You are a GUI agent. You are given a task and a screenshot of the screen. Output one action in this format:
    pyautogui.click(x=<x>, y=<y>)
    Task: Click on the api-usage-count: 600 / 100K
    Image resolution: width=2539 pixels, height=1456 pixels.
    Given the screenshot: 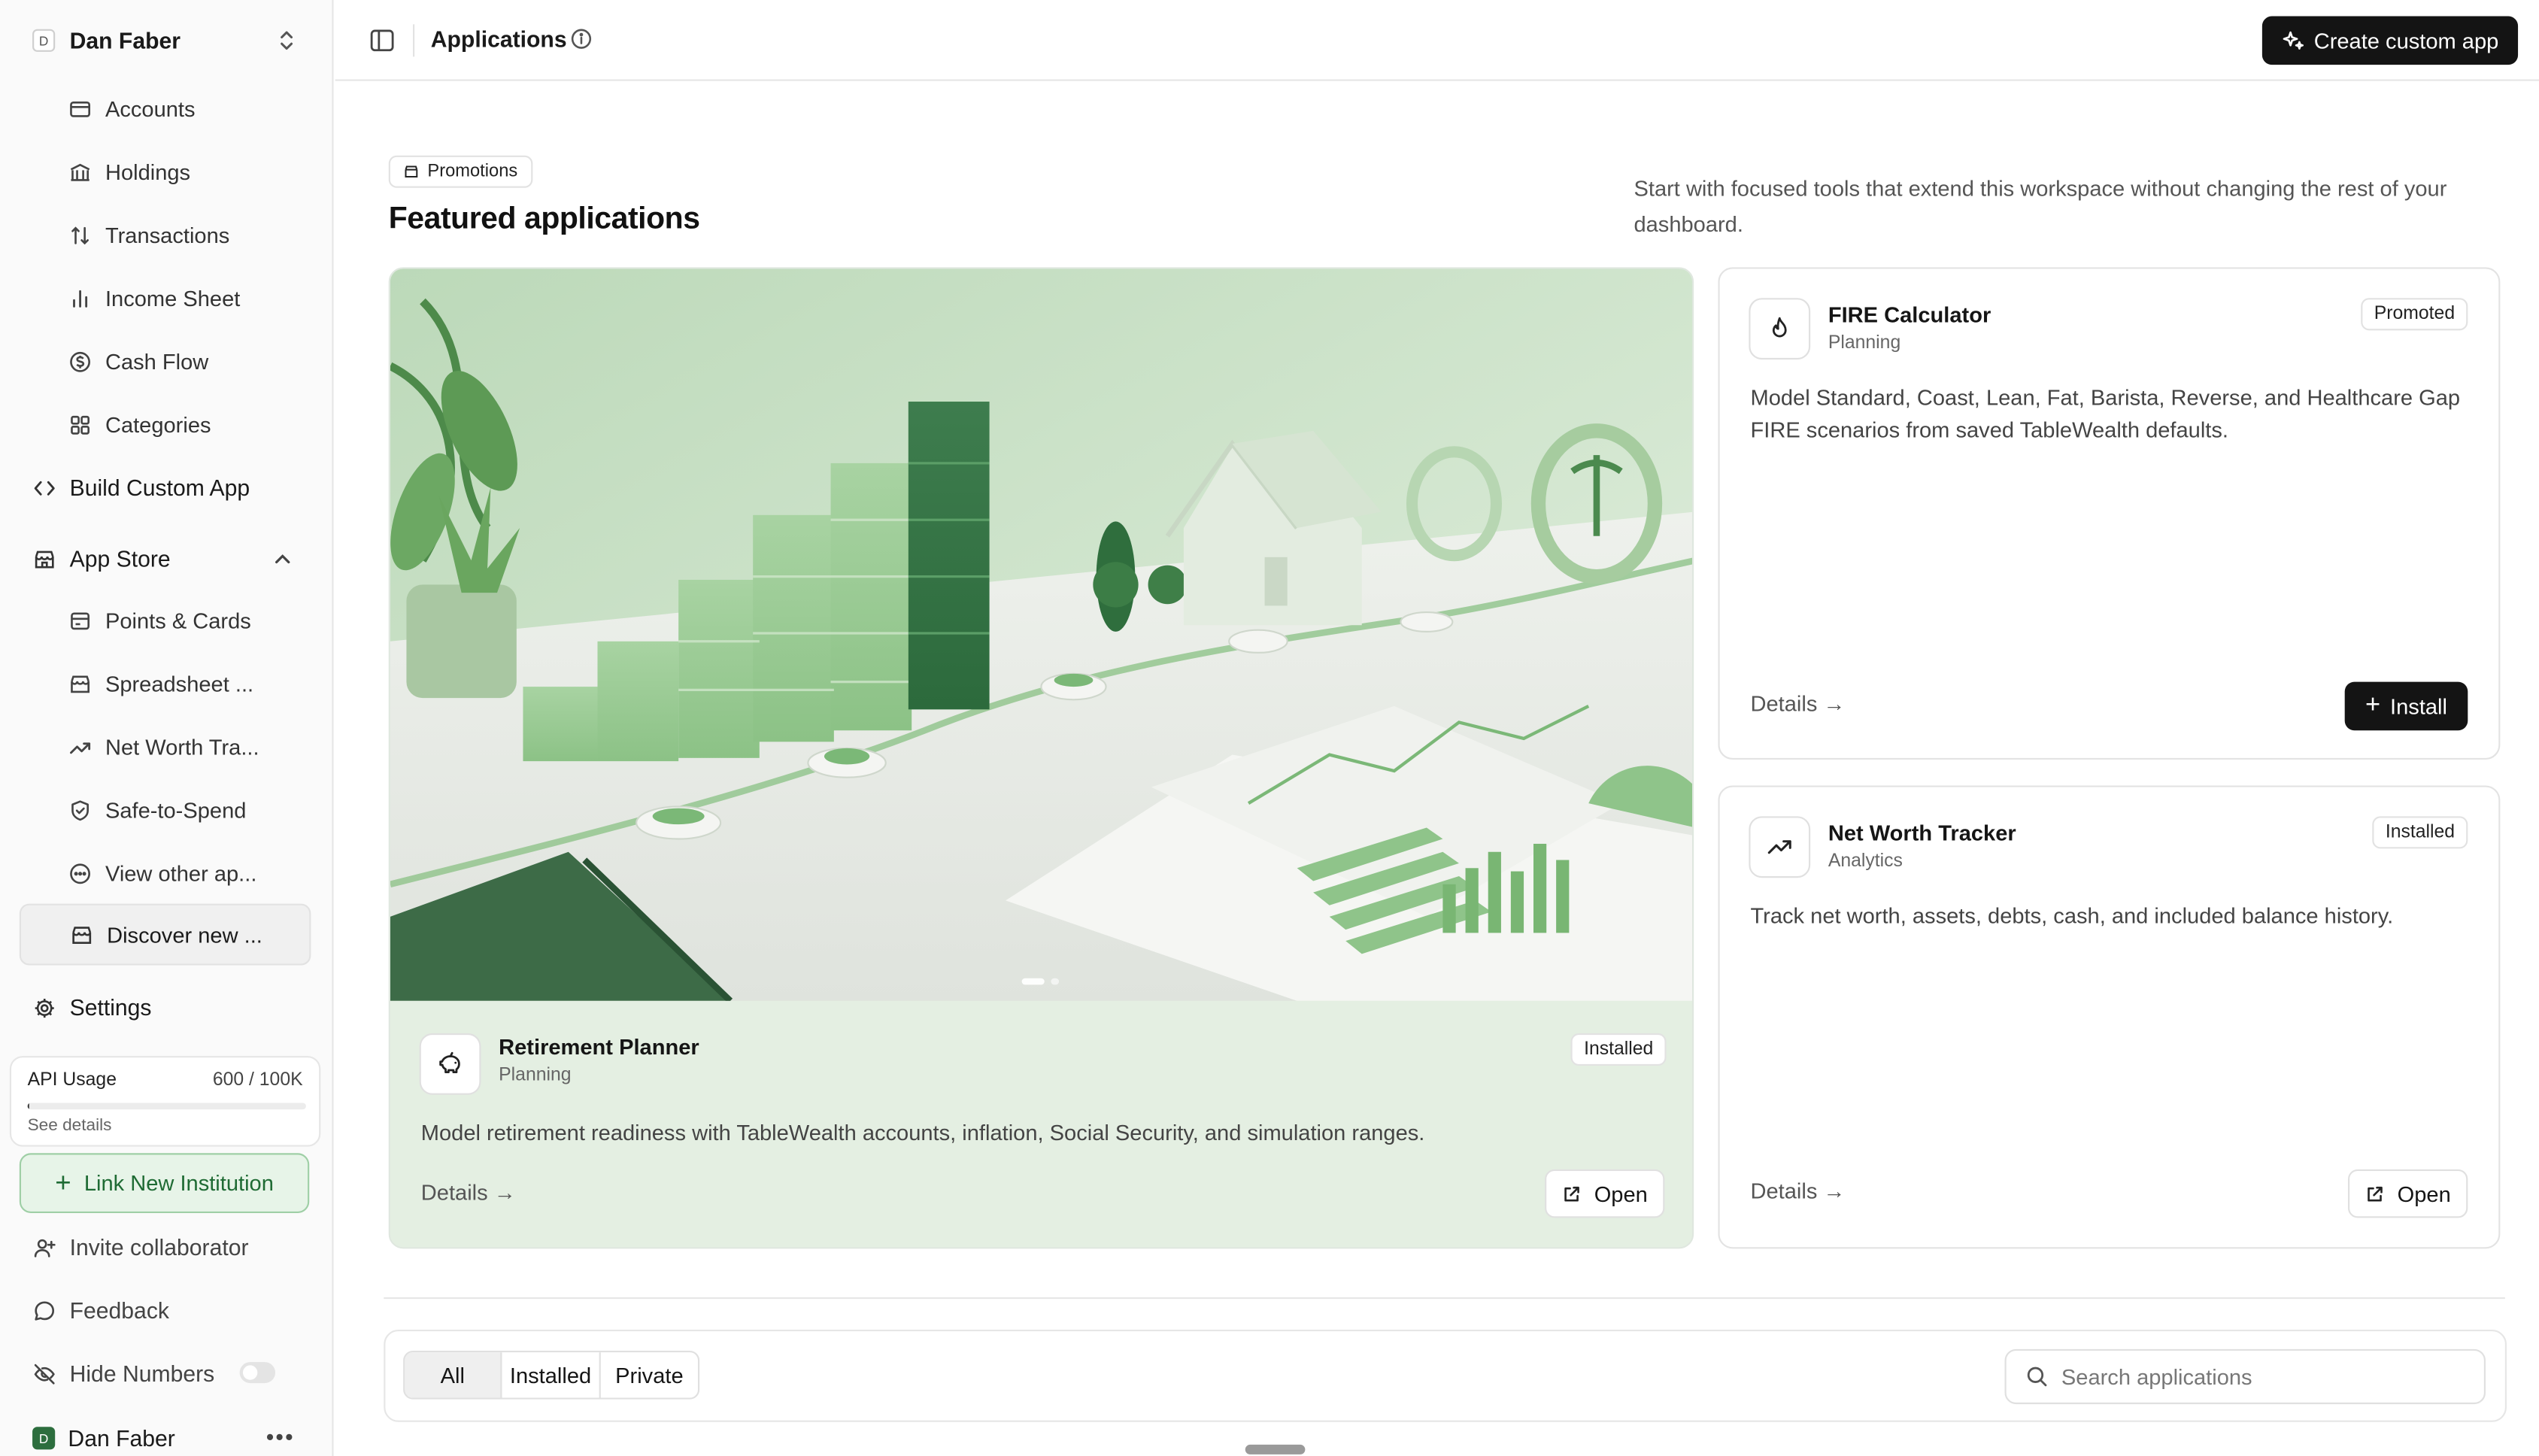 What is the action you would take?
    pyautogui.click(x=257, y=1080)
    